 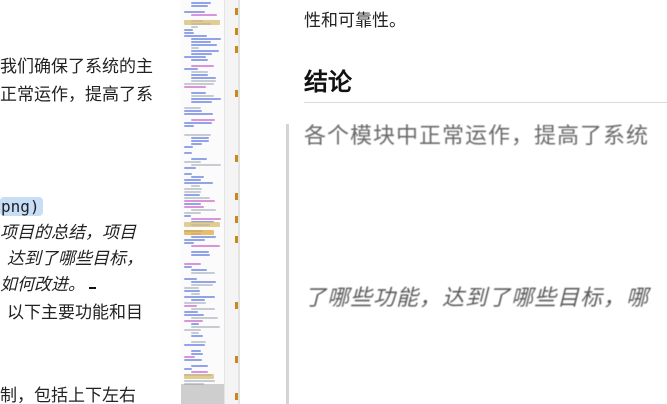 I want to click on editor-minimap, so click(x=202, y=202).